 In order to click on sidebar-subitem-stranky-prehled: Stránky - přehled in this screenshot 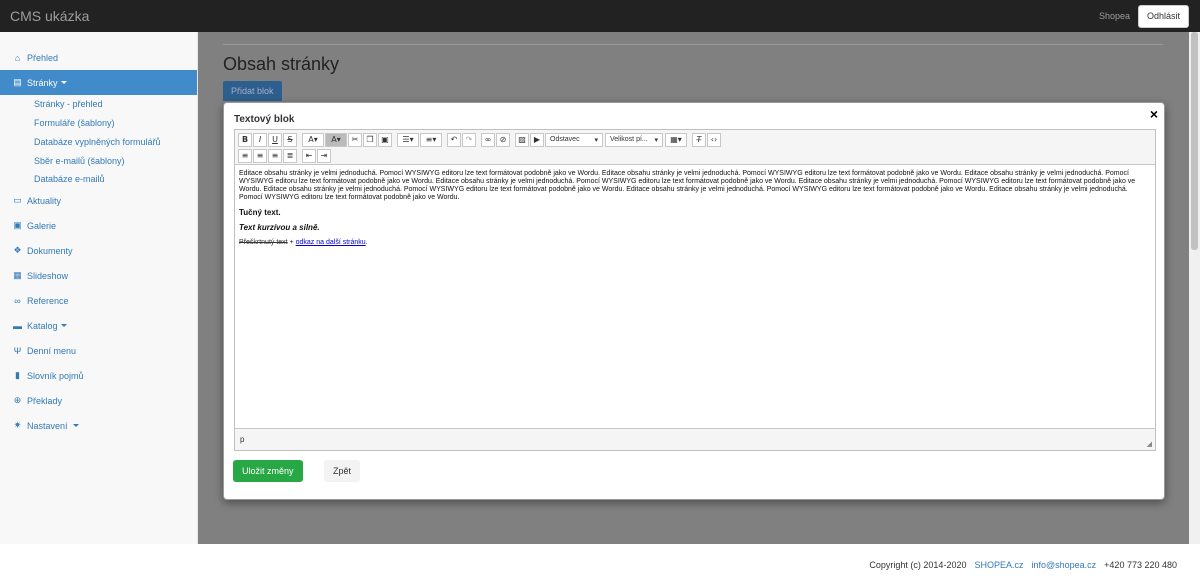, I will do `click(68, 104)`.